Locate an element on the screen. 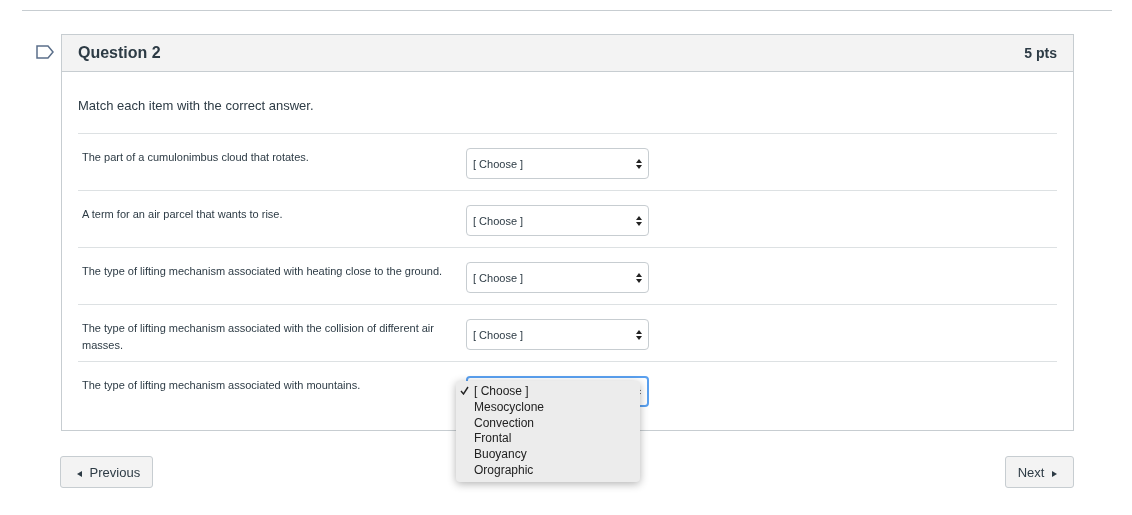  dropdown-option: [ Choose ] is located at coordinates (548, 392).